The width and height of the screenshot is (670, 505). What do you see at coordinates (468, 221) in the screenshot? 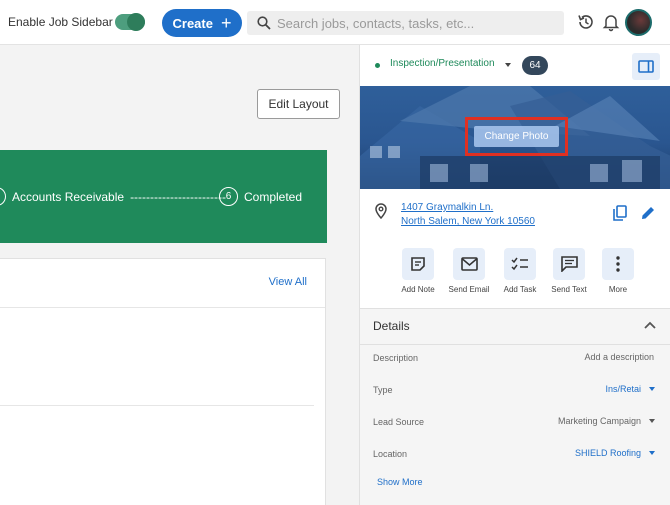
I see `address-line-2-link: North Salem, New York 10560` at bounding box center [468, 221].